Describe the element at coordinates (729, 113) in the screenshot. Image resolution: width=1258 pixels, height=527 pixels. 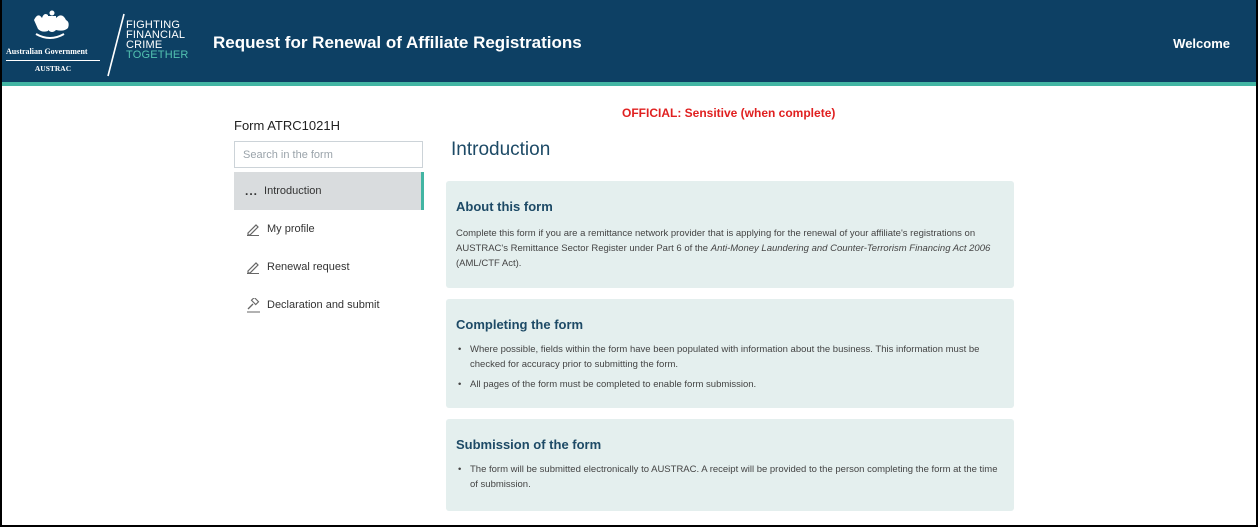
I see `classification-label: OFFICIAL: Sensitive (when complete)` at that location.